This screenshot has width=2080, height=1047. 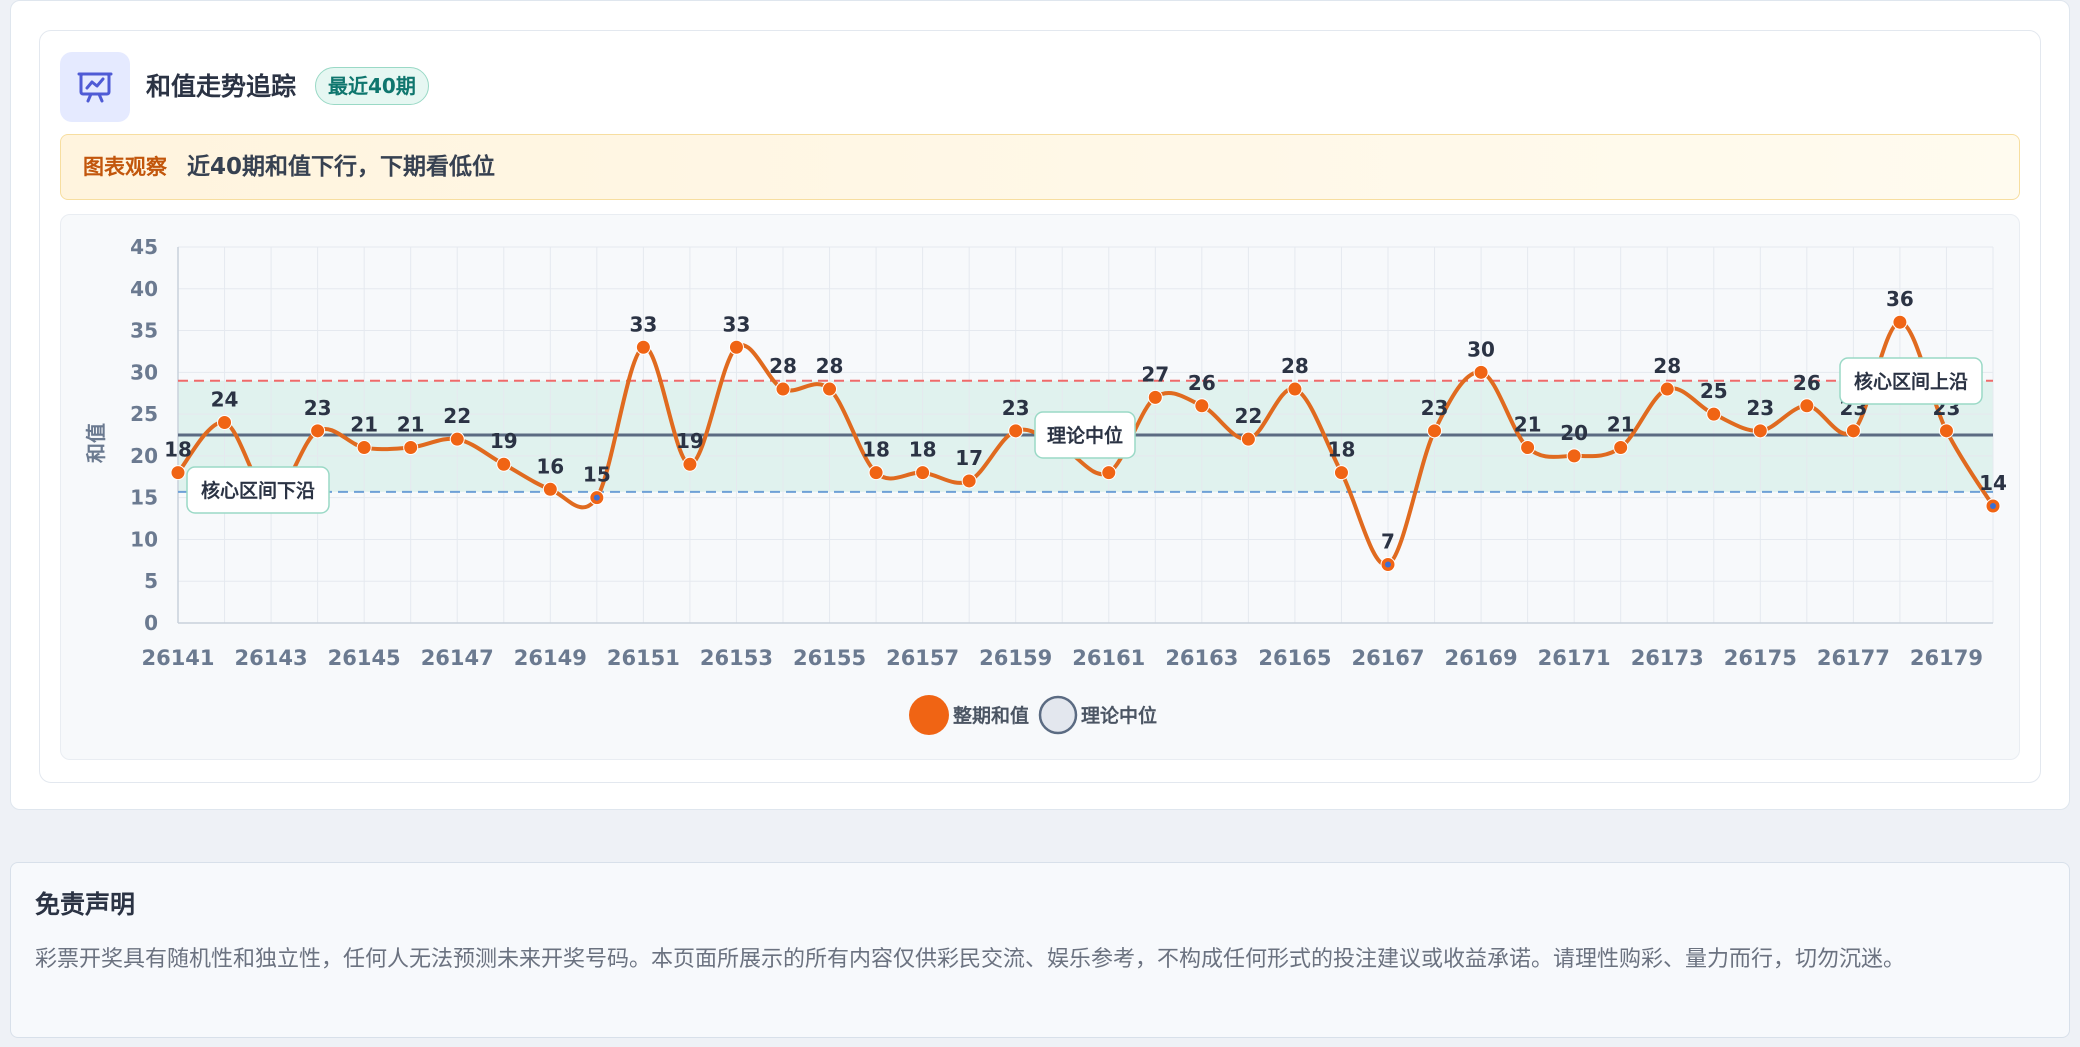 I want to click on data-label: 14, so click(x=1993, y=483).